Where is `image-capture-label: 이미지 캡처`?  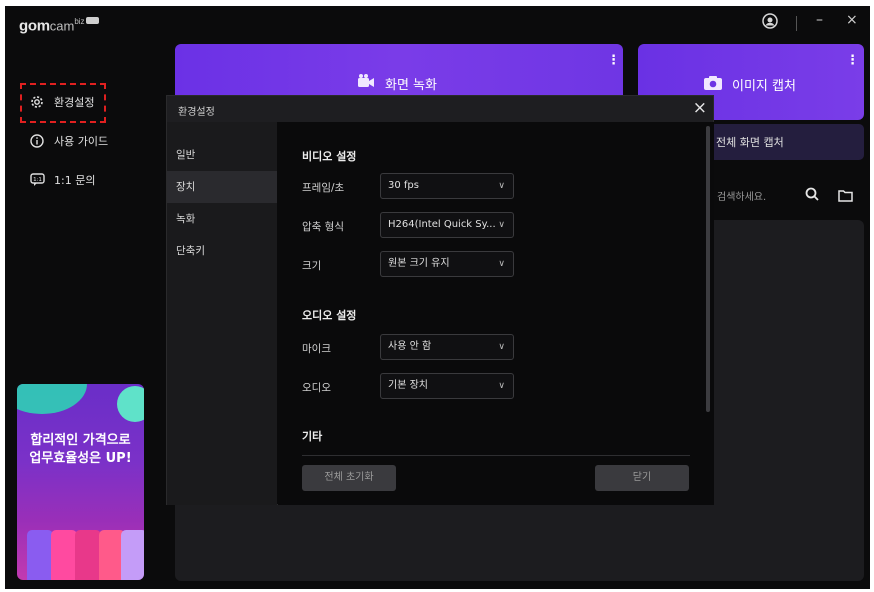
image-capture-label: 이미지 캡처 is located at coordinates (764, 86).